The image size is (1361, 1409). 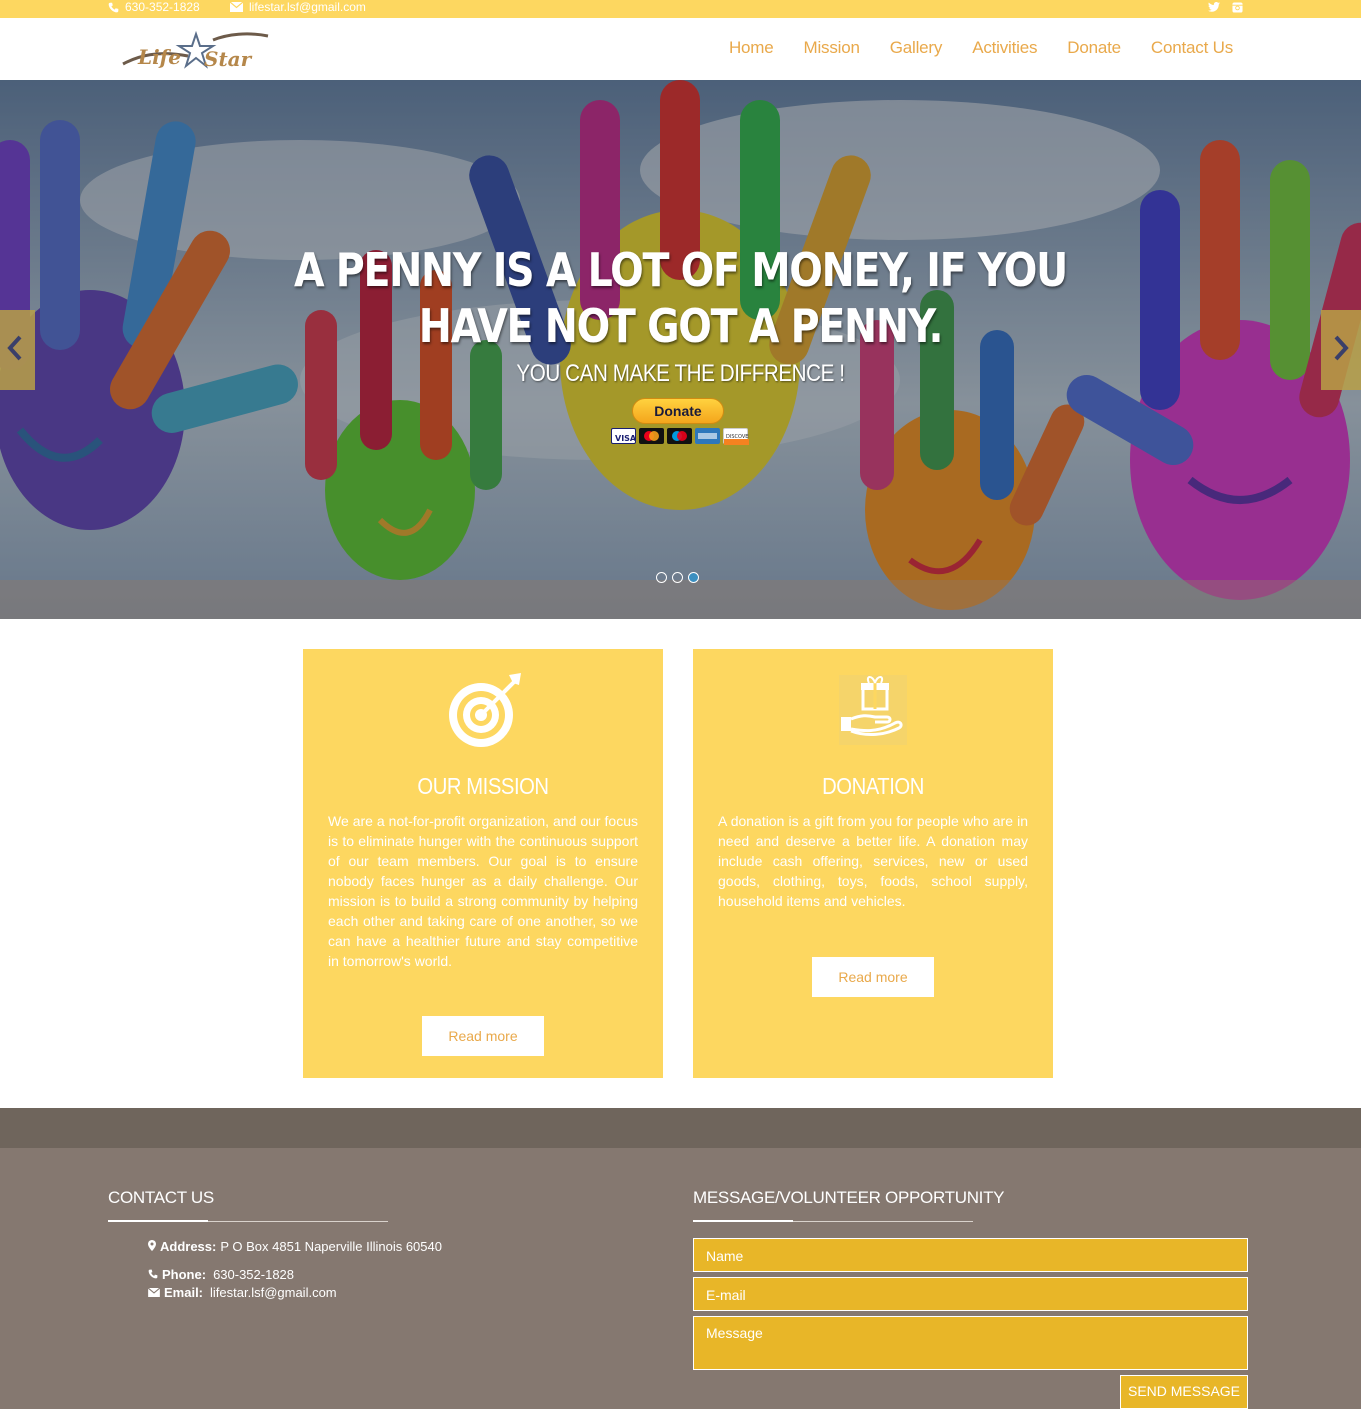 I want to click on email-label: Email:, so click(x=184, y=1292).